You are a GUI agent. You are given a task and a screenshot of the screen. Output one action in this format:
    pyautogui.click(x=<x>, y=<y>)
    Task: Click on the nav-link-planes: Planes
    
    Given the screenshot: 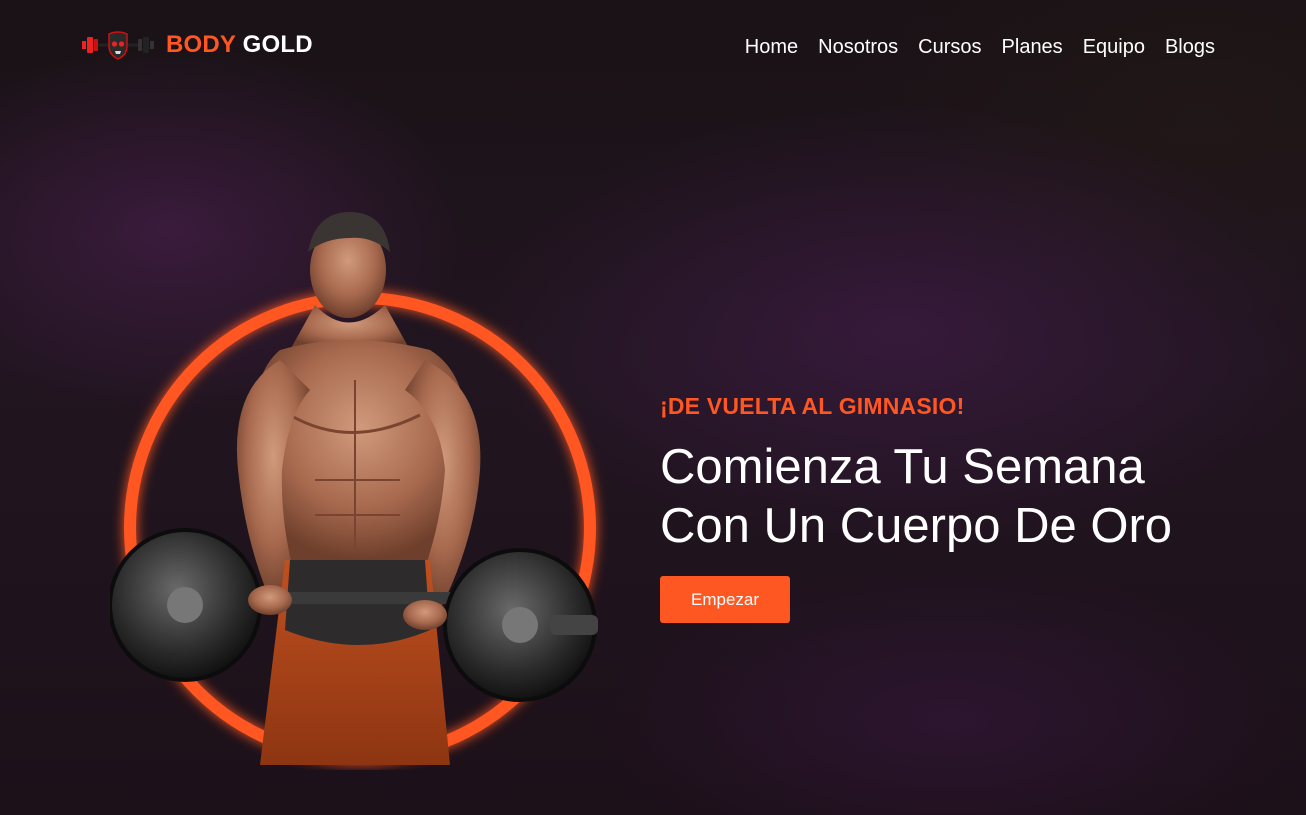 What is the action you would take?
    pyautogui.click(x=1032, y=47)
    